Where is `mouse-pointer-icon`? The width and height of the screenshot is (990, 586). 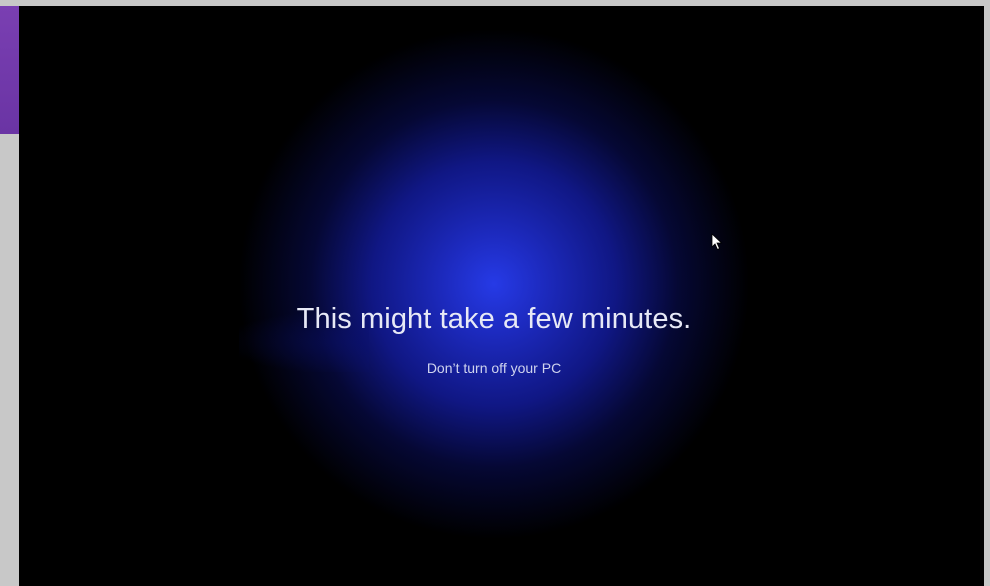 mouse-pointer-icon is located at coordinates (717, 242).